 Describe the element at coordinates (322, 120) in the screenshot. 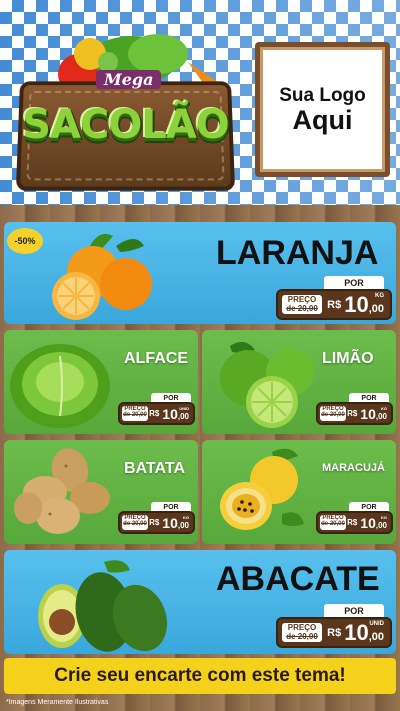

I see `logo-line-2: Aqui` at that location.